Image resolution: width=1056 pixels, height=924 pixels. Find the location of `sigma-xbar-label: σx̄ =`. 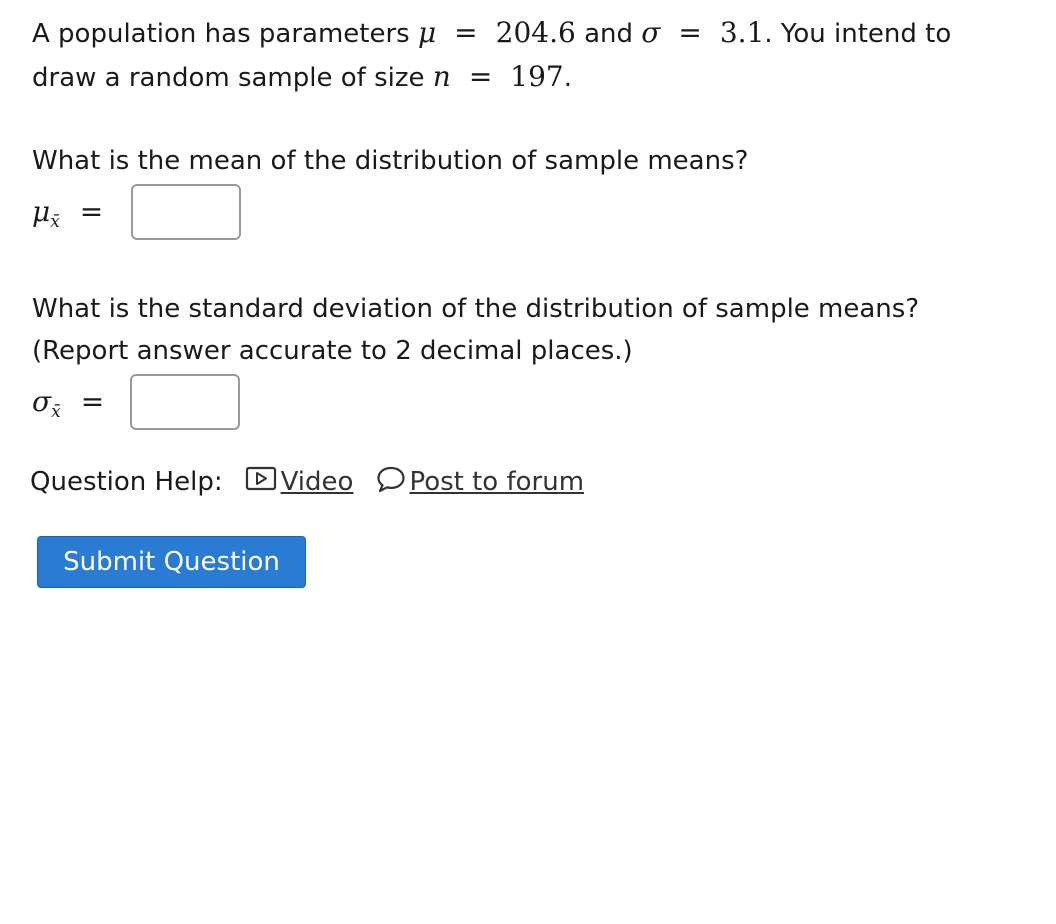

sigma-xbar-label: σx̄ = is located at coordinates (68, 404).